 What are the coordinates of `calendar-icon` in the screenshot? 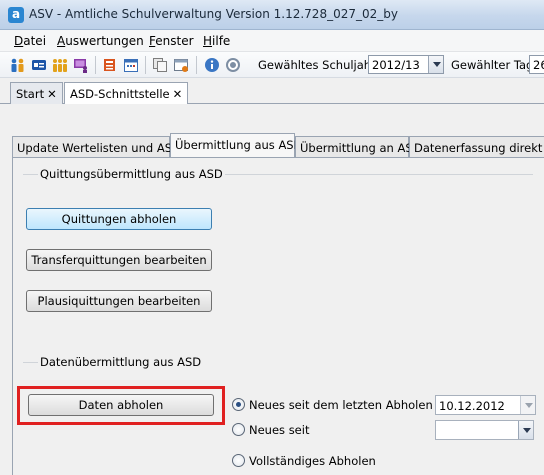 It's located at (131, 65).